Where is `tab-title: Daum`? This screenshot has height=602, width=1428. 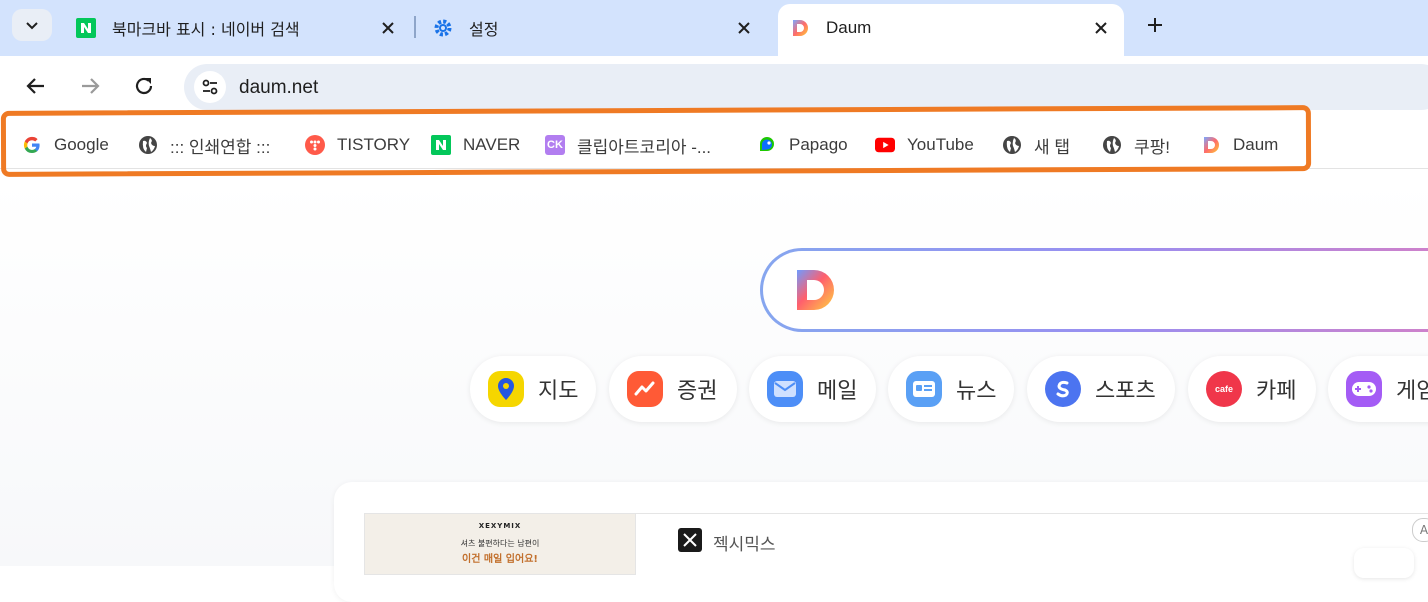 tab-title: Daum is located at coordinates (849, 27).